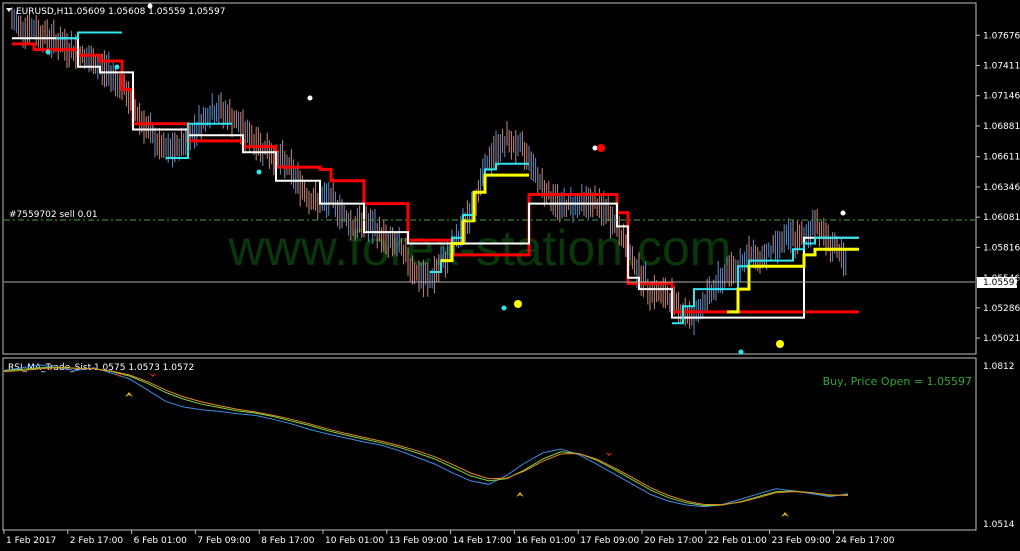 This screenshot has height=551, width=1020. Describe the element at coordinates (1001, 309) in the screenshot. I see `price-axis-label: 1.05286` at that location.